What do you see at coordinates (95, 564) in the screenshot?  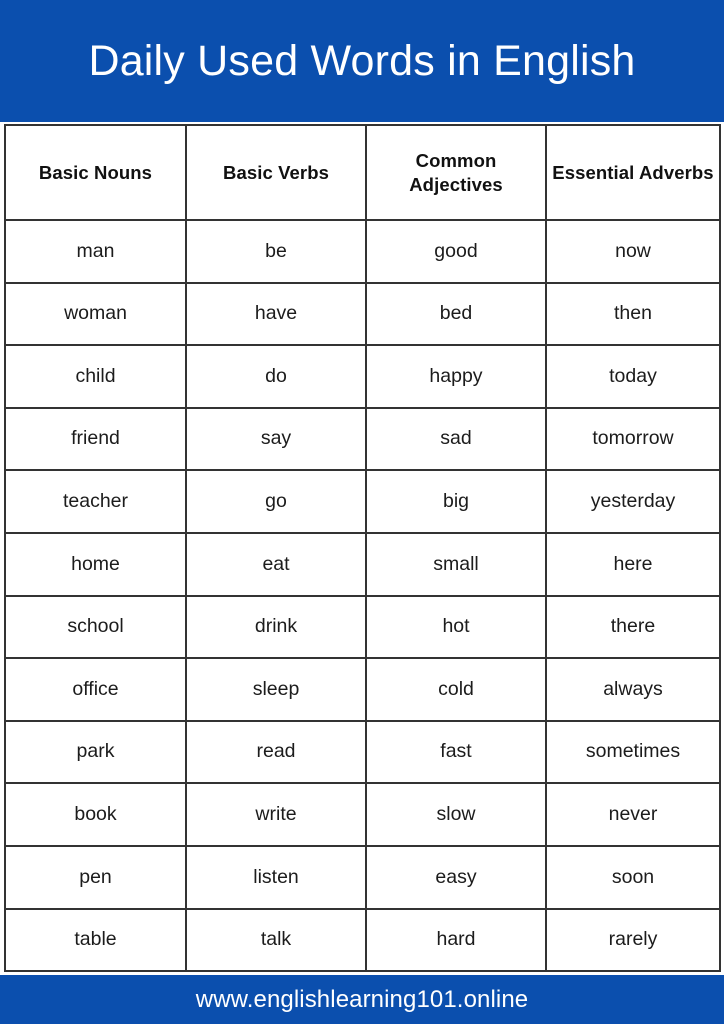 I see `table-cell: home` at bounding box center [95, 564].